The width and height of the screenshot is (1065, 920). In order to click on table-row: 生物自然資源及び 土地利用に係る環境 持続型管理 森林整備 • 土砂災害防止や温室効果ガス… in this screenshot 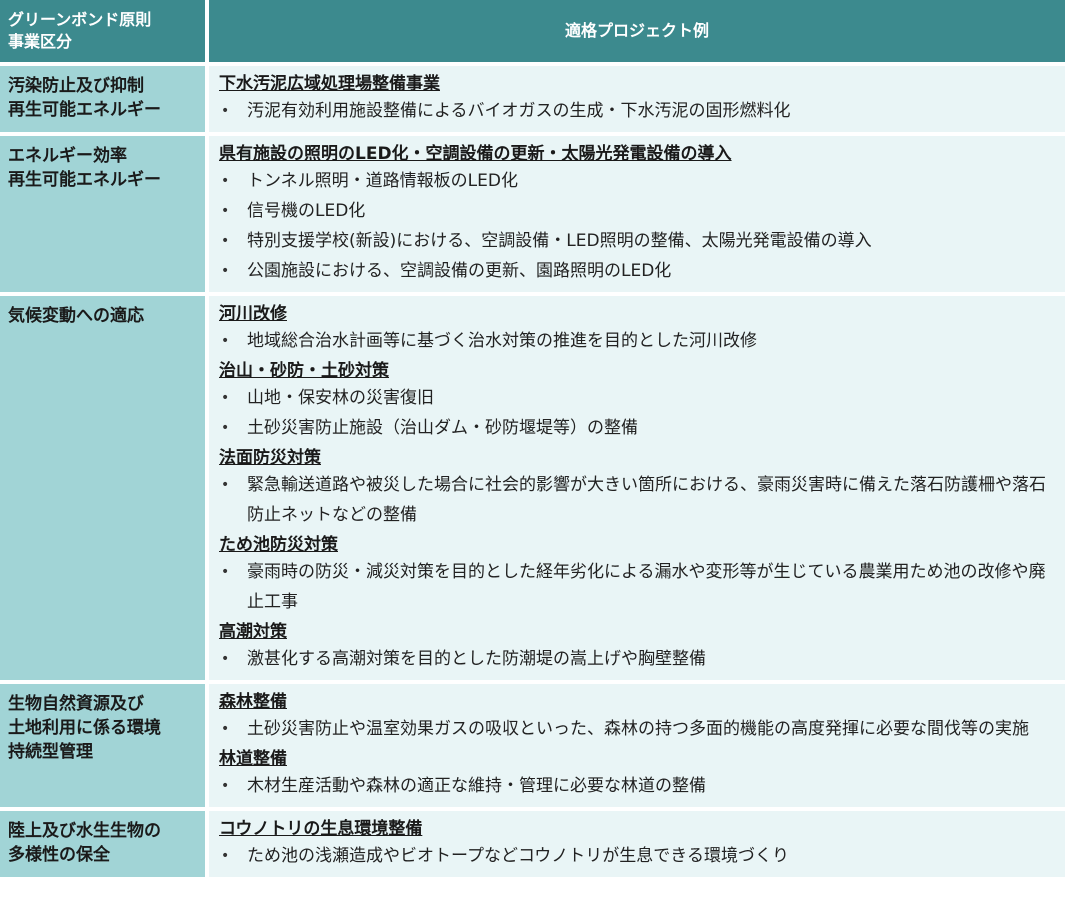, I will do `click(532, 747)`.